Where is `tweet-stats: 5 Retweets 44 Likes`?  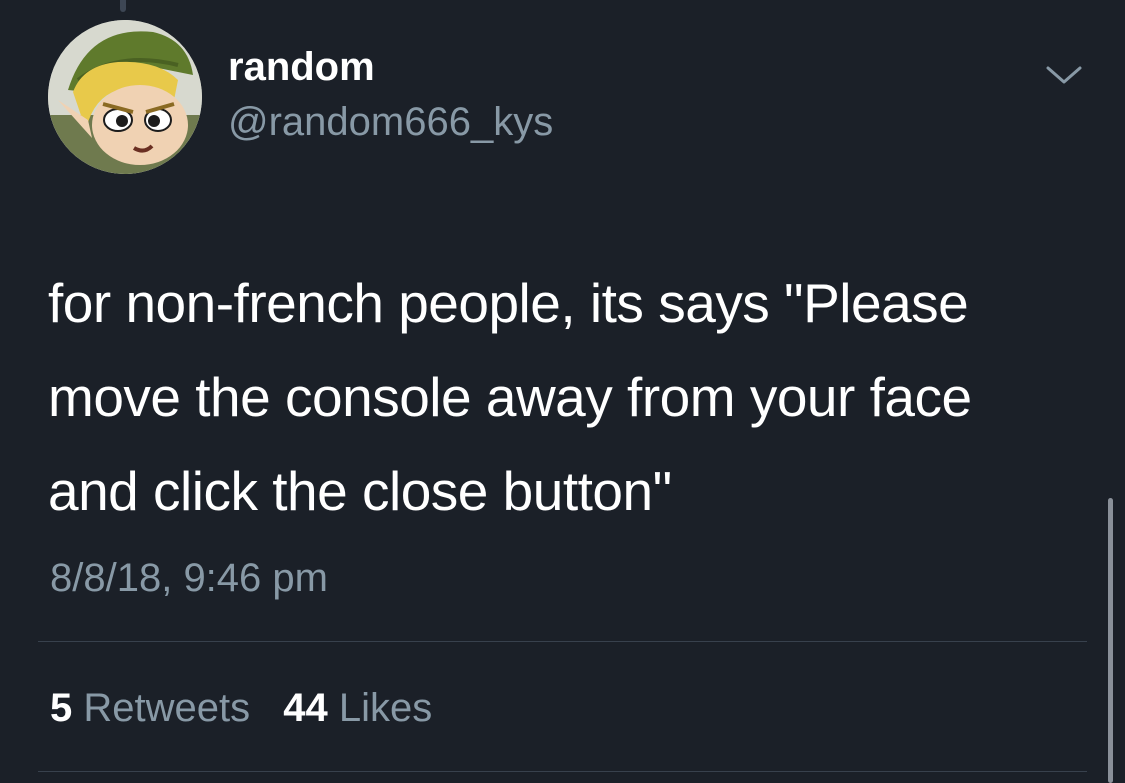 tweet-stats: 5 Retweets 44 Likes is located at coordinates (252, 708).